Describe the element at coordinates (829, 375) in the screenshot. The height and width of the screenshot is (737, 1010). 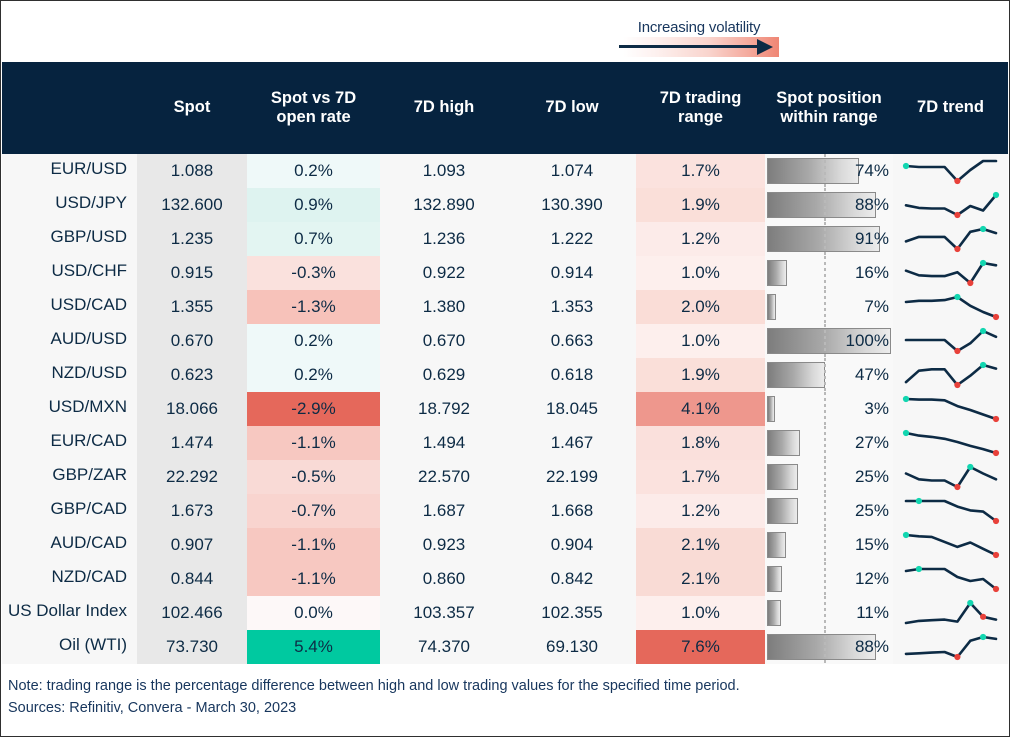
I see `position-cell: 47%` at that location.